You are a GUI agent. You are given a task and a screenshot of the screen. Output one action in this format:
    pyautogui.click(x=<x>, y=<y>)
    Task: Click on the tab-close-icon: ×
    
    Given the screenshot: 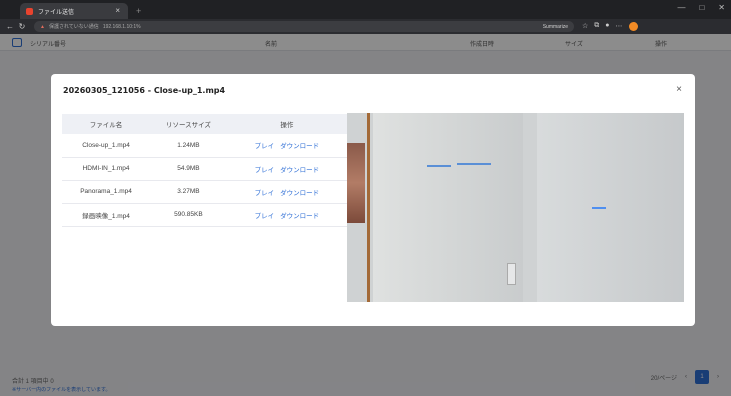 What is the action you would take?
    pyautogui.click(x=117, y=10)
    